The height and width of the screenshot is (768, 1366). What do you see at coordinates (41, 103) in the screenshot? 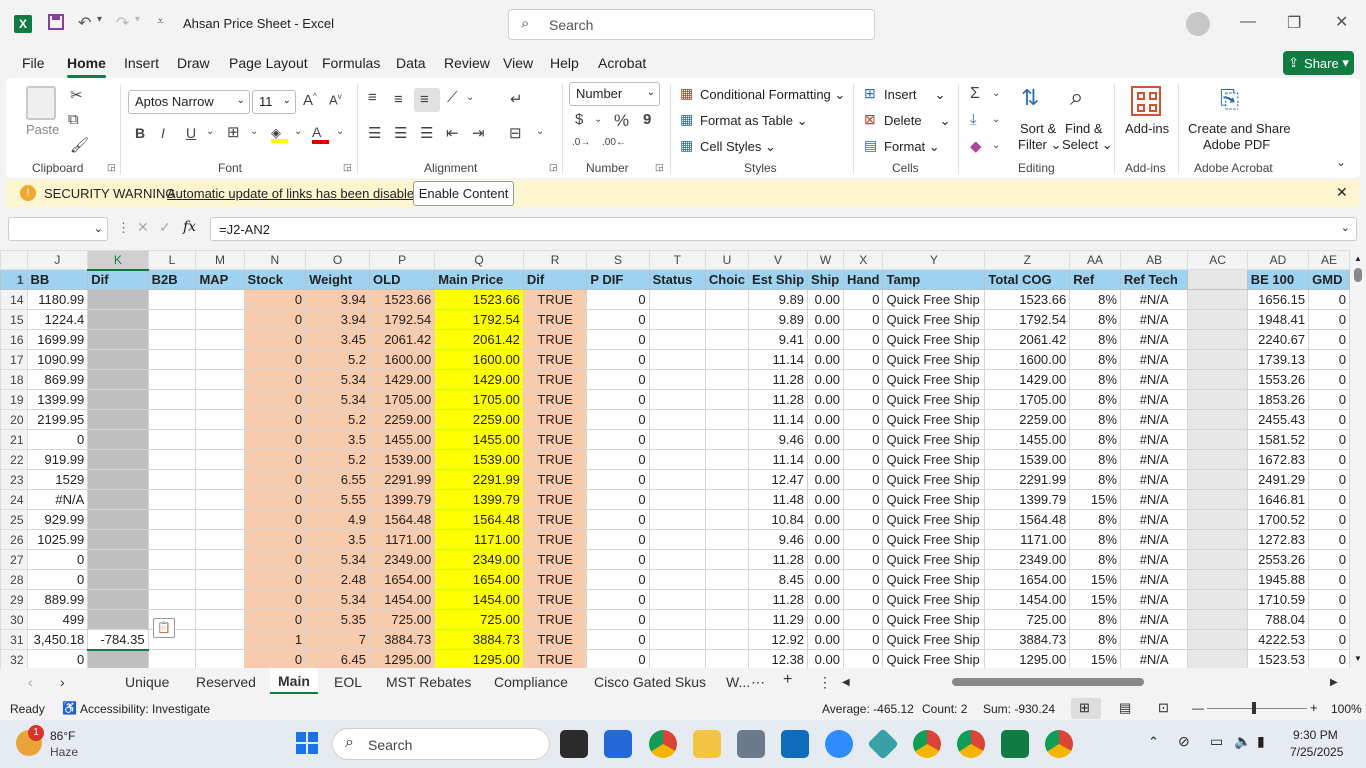
I see `paste-icon` at bounding box center [41, 103].